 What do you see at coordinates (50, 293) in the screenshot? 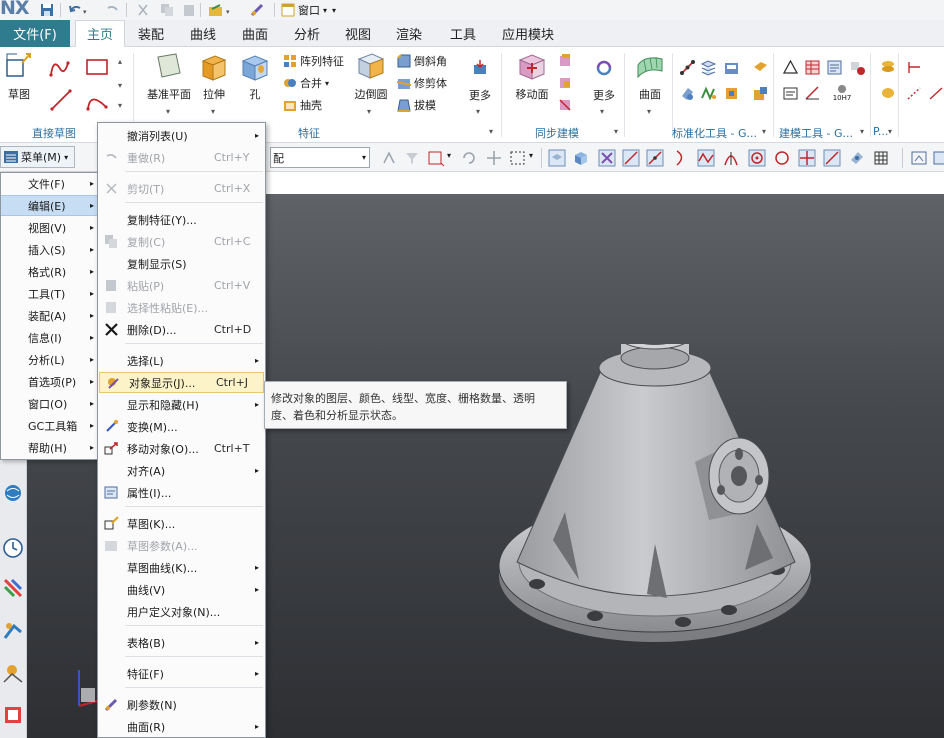
I see `menu-item-tools: 工具(T) ▸` at bounding box center [50, 293].